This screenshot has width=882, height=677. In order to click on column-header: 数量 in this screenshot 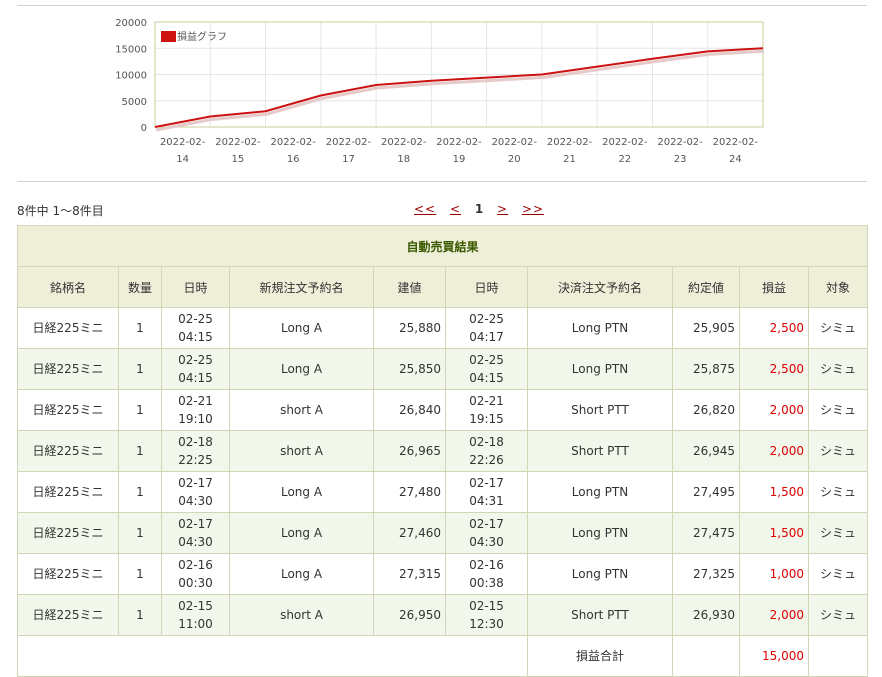, I will do `click(140, 287)`.